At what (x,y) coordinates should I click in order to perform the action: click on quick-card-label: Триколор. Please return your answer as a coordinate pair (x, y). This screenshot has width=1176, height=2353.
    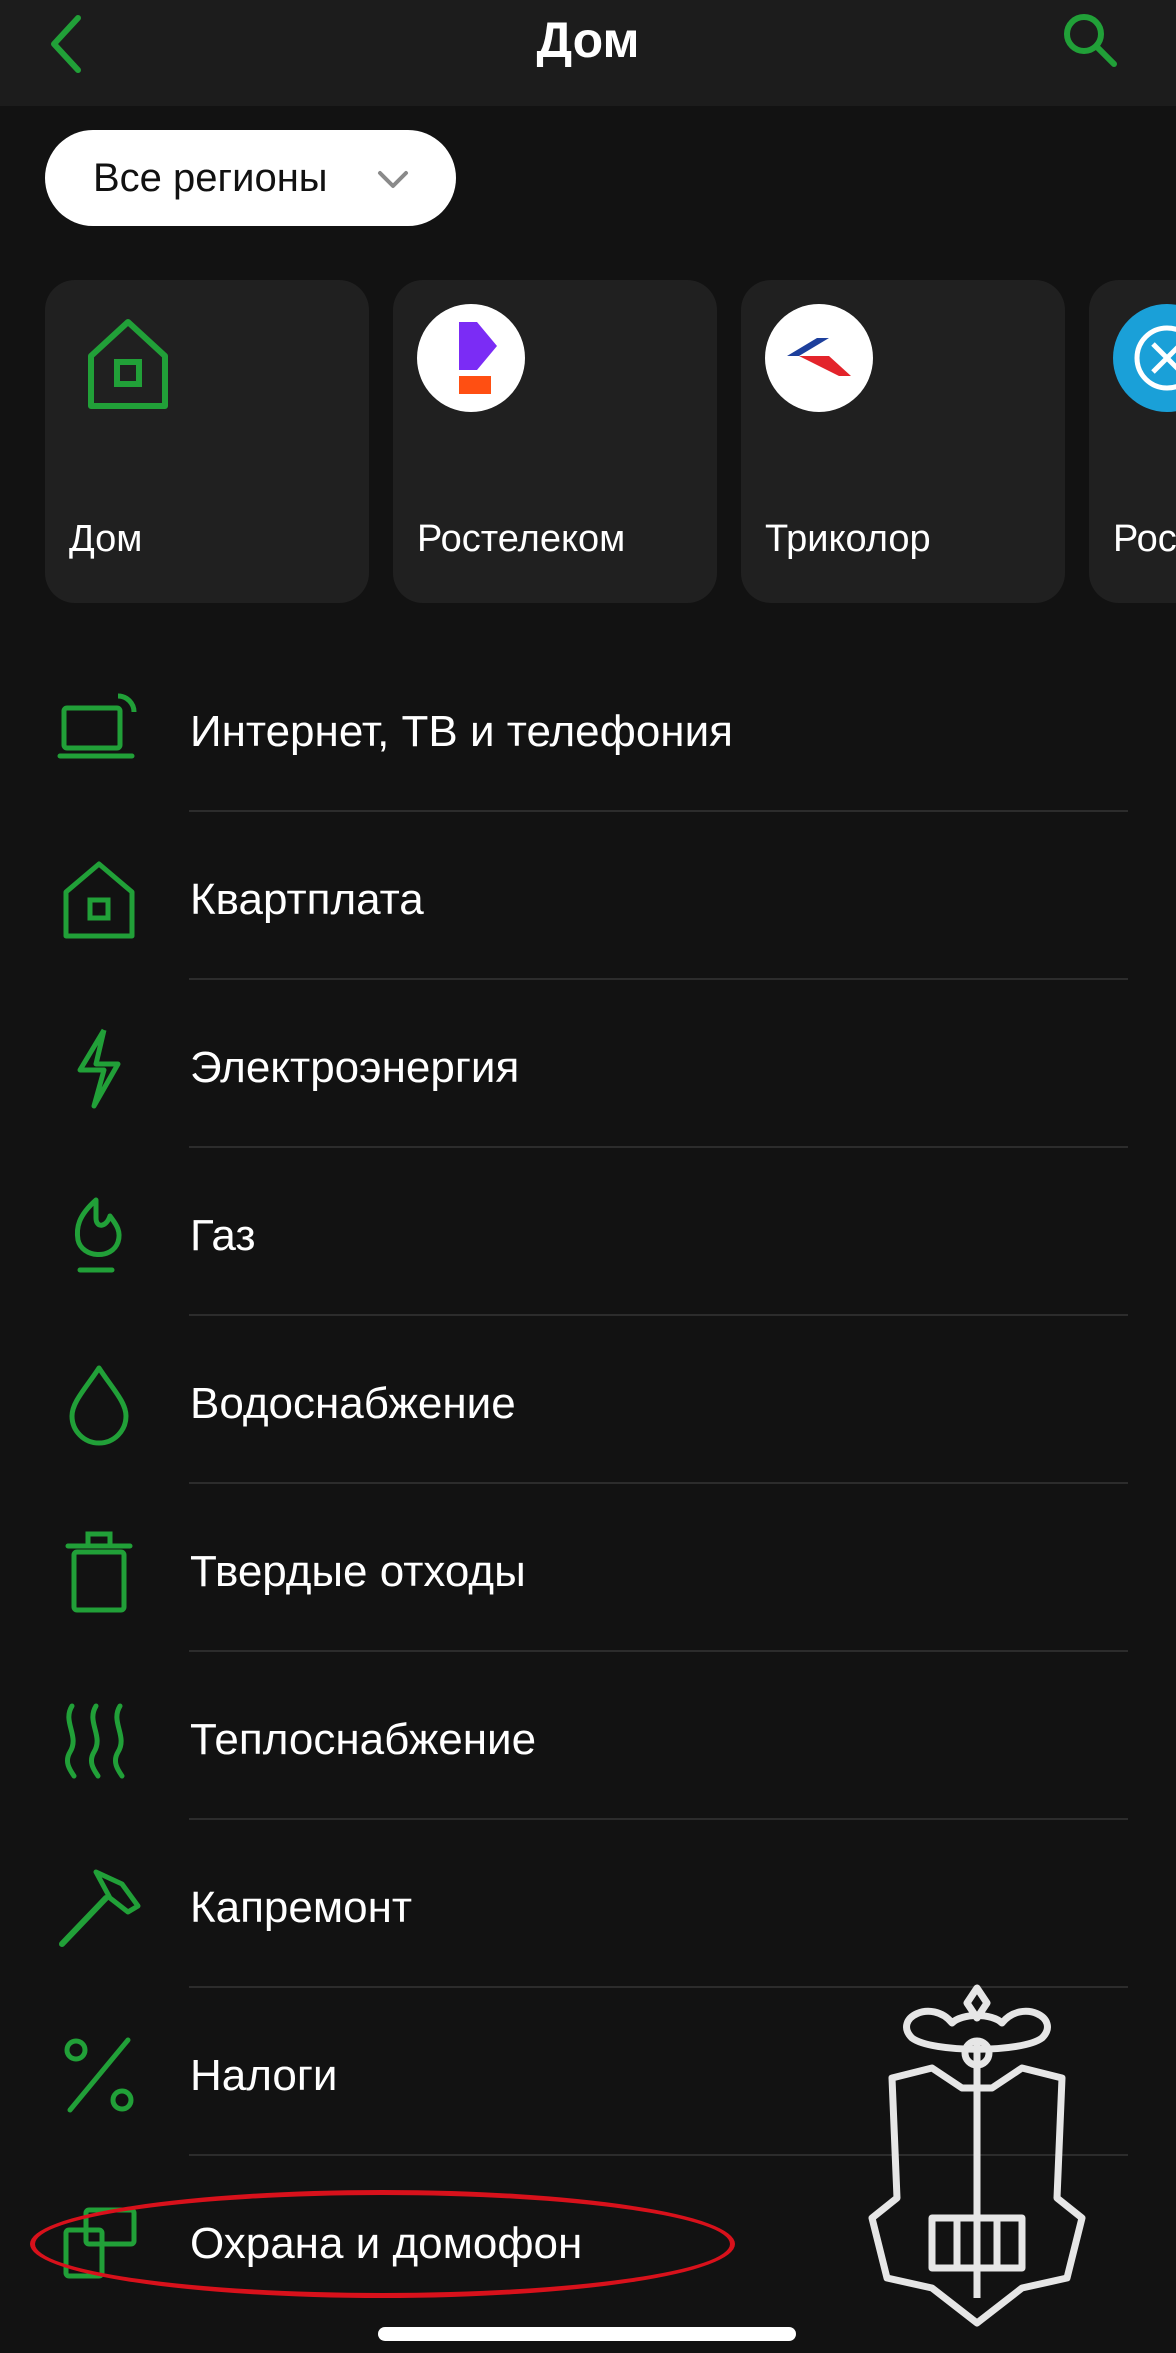
    Looking at the image, I should click on (848, 539).